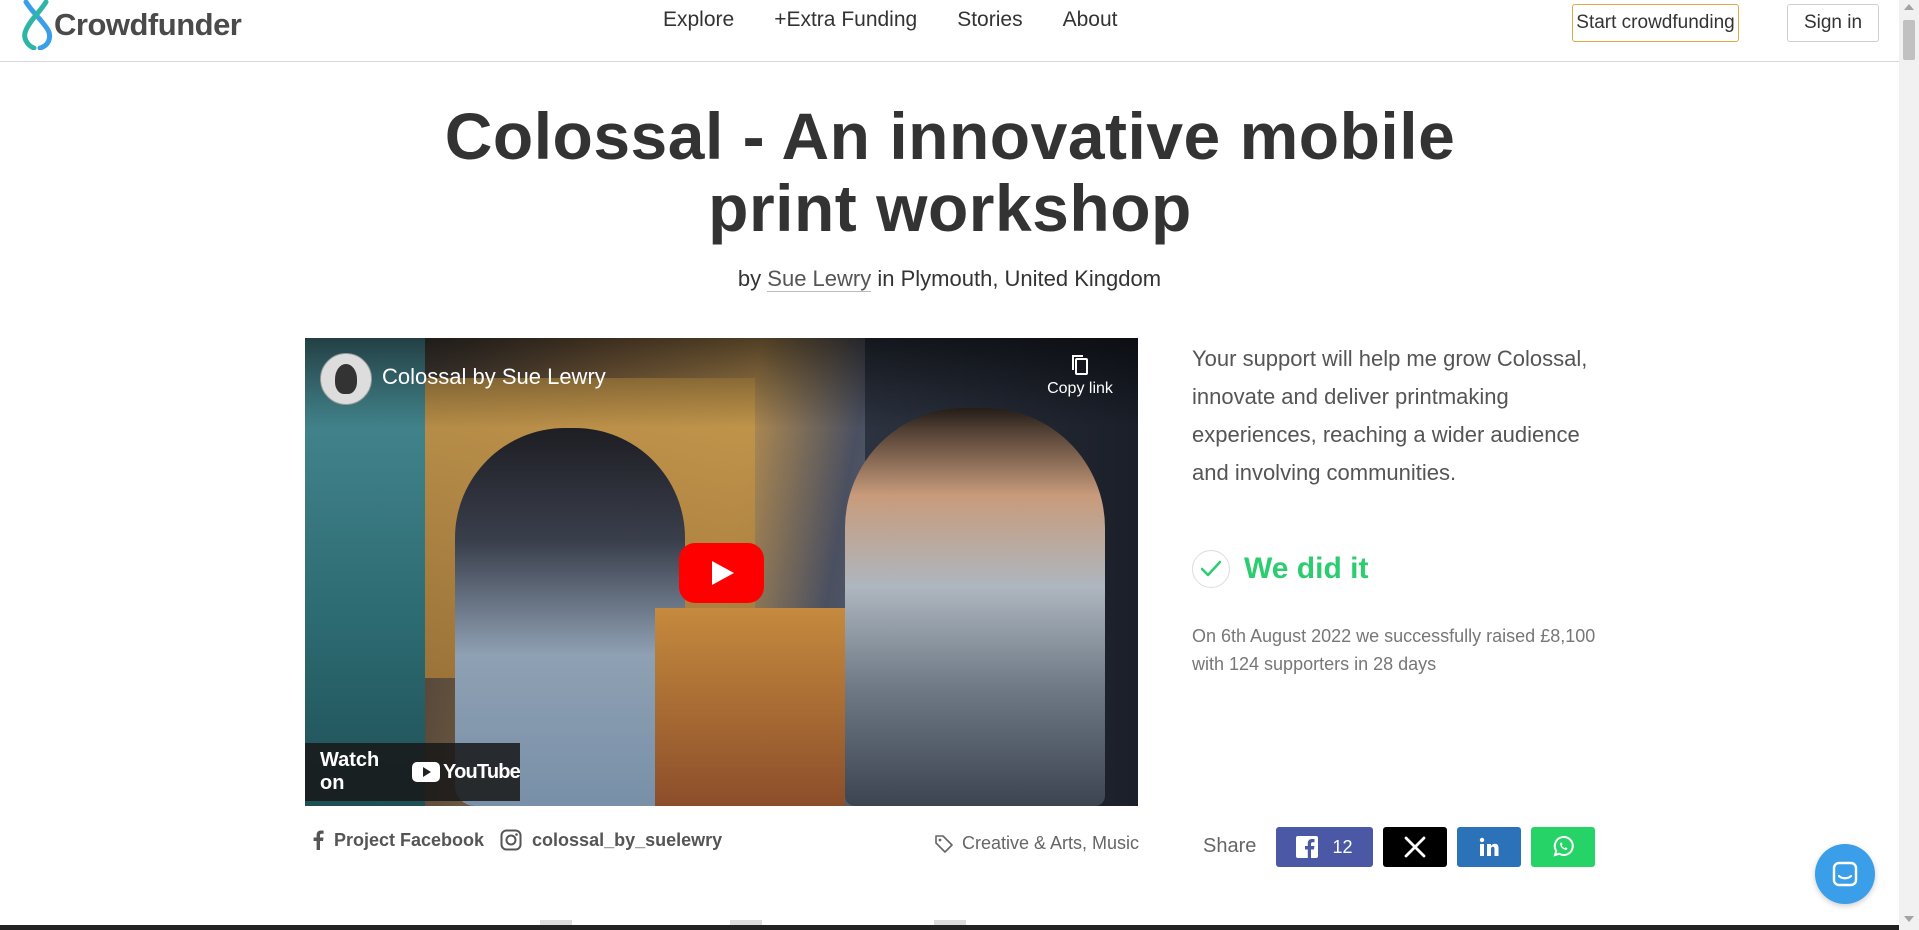 The image size is (1919, 930). I want to click on facebook-share-count: 12, so click(1342, 846).